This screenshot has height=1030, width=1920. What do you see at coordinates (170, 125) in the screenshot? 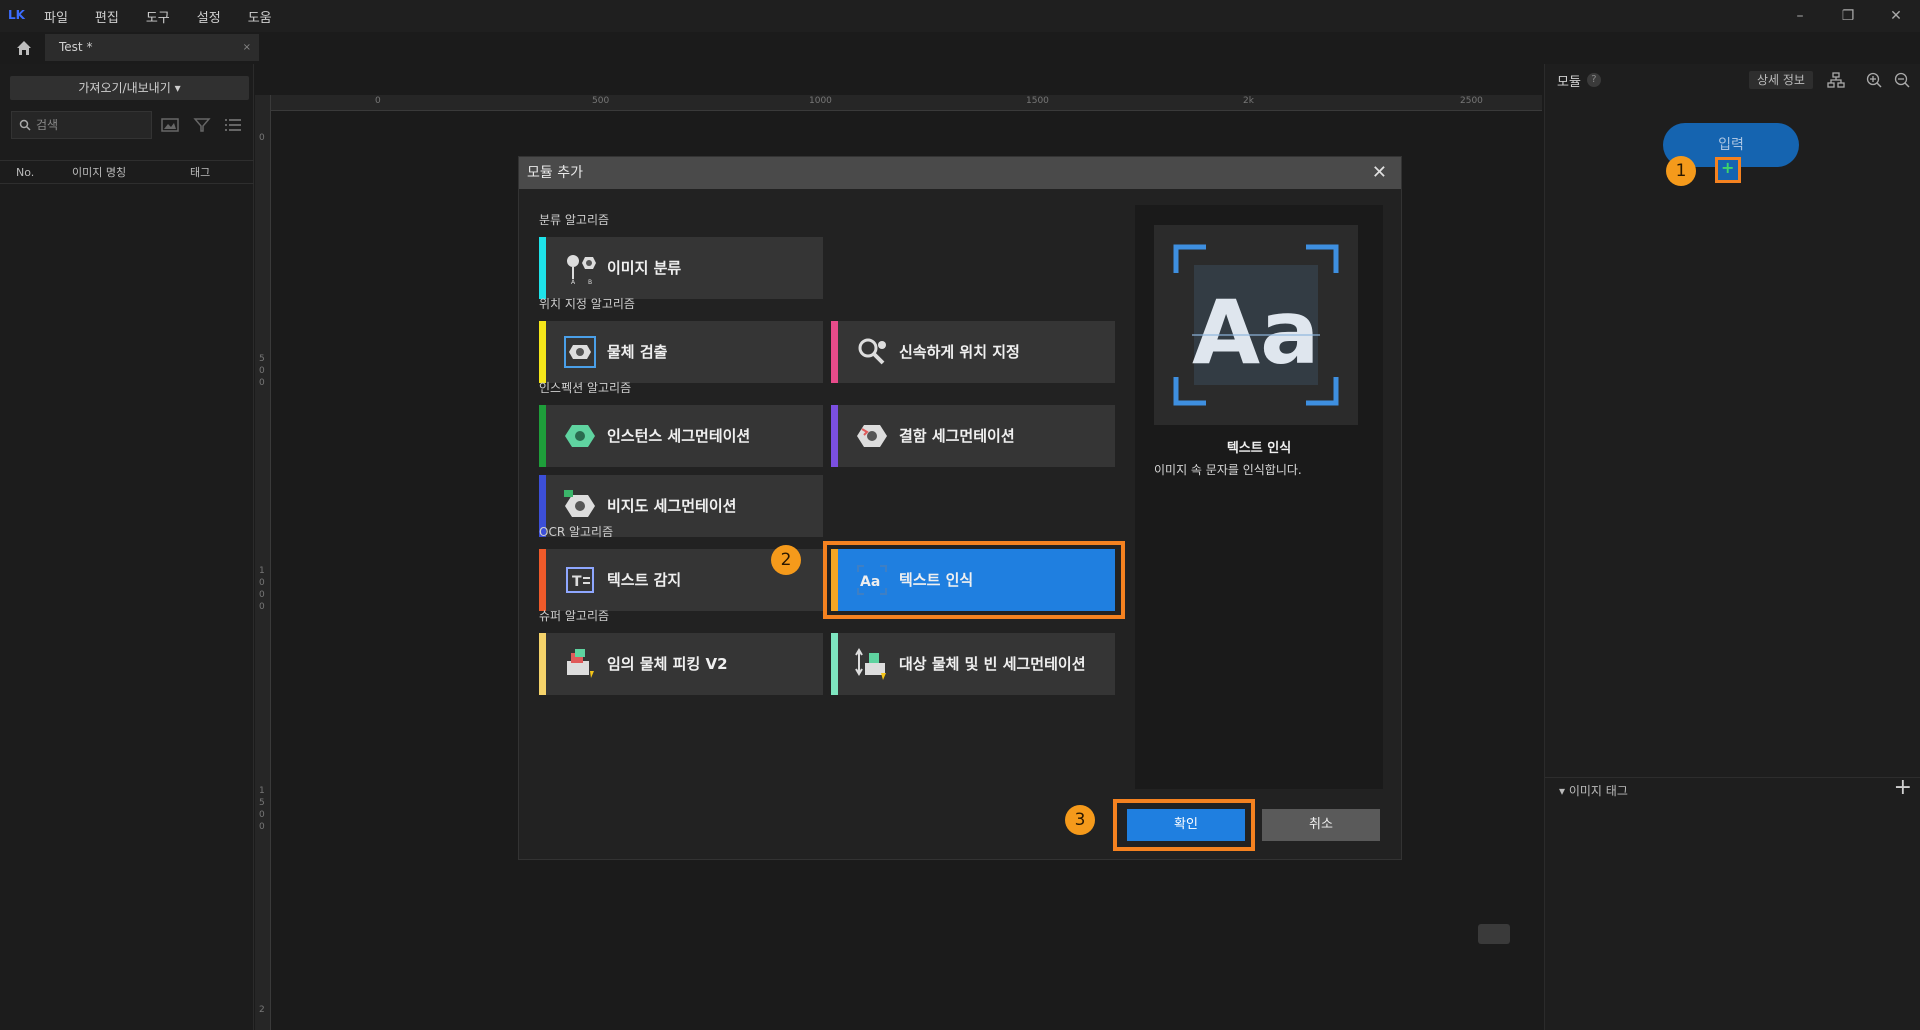
I see `image-filter-icon` at bounding box center [170, 125].